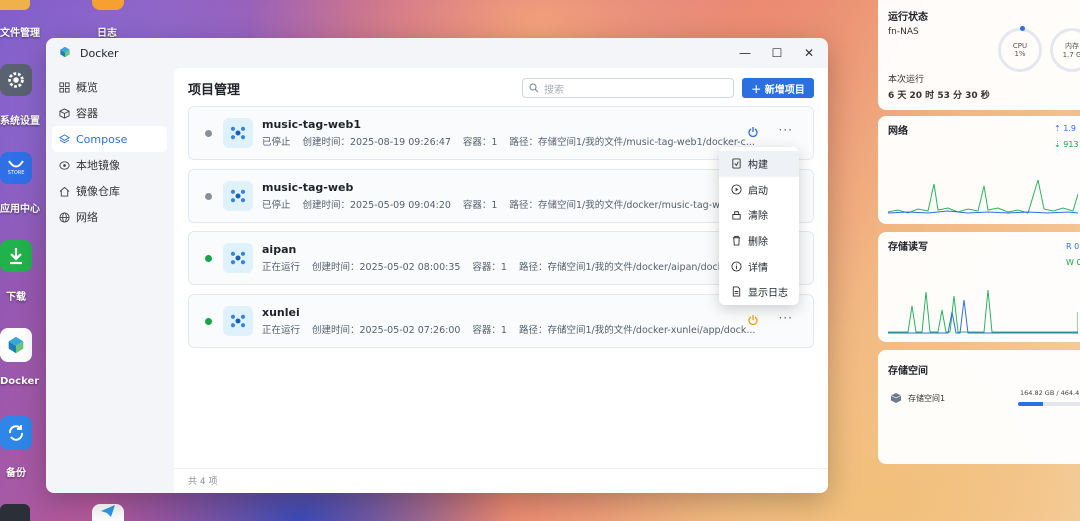  I want to click on menu-item-delete: 删除, so click(759, 241).